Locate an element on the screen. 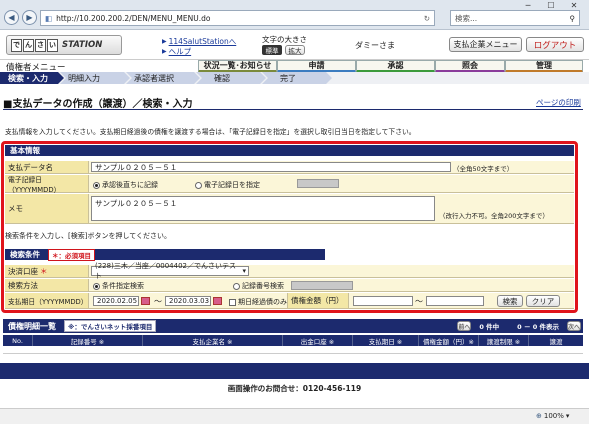  column-header: 譲渡制限 ※ is located at coordinates (504, 340).